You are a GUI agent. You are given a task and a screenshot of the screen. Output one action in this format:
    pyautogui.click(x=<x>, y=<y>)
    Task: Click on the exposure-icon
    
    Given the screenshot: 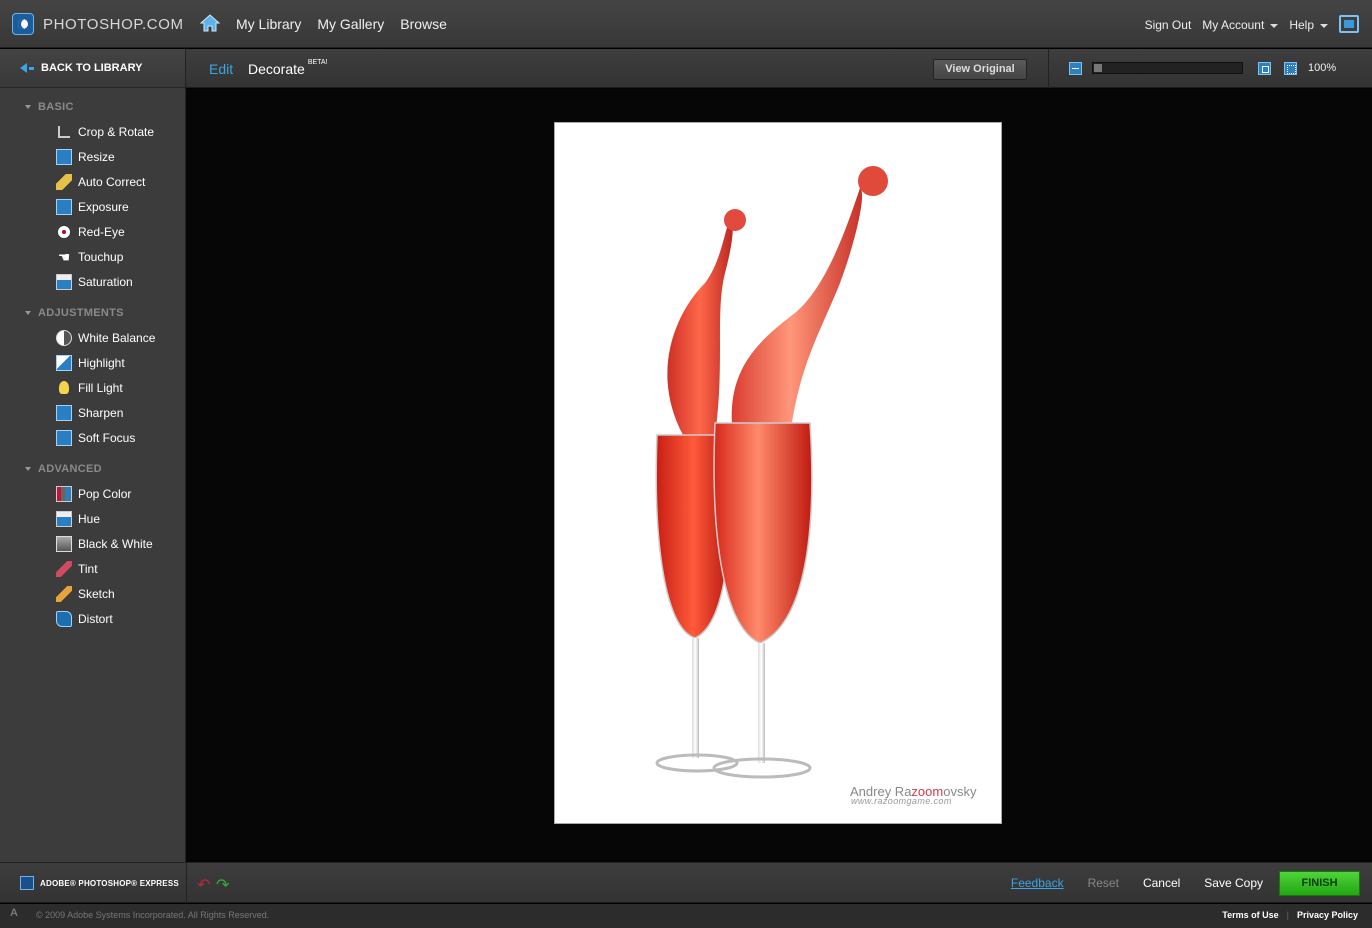 What is the action you would take?
    pyautogui.click(x=64, y=206)
    